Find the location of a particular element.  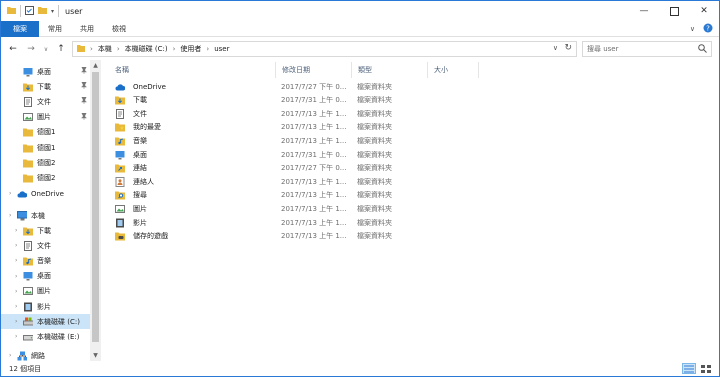

breadcrumb-drive-c: 本機磁碟 (C:) is located at coordinates (146, 49).